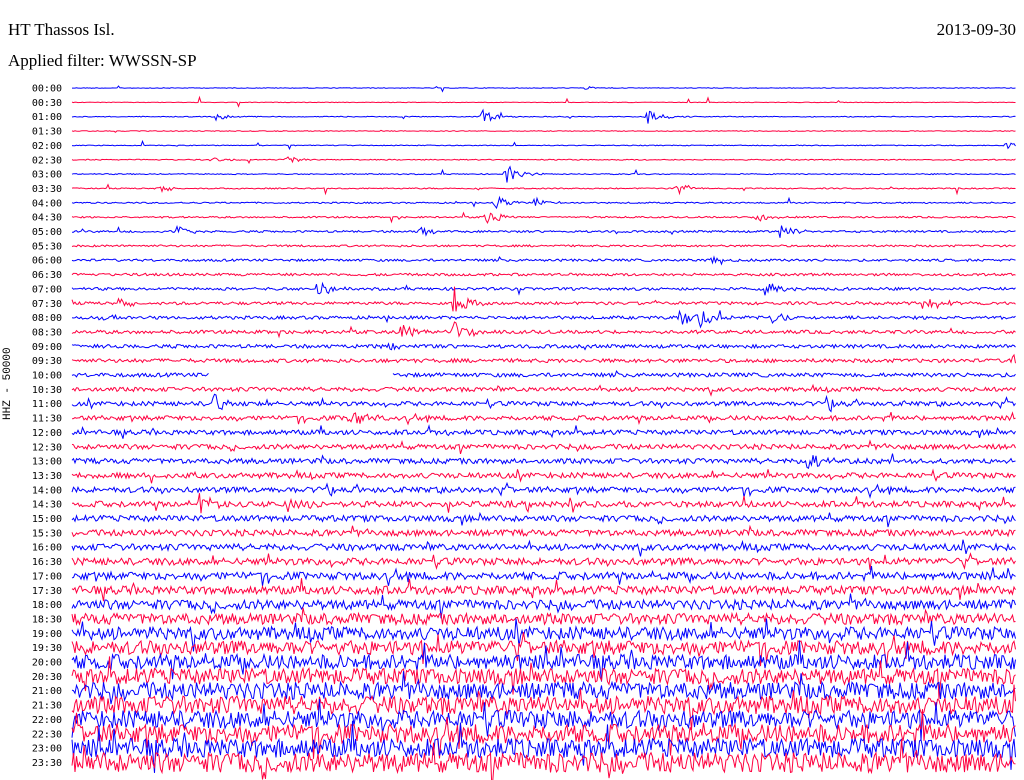 The height and width of the screenshot is (780, 1024). I want to click on time-label: 12:30, so click(47, 447).